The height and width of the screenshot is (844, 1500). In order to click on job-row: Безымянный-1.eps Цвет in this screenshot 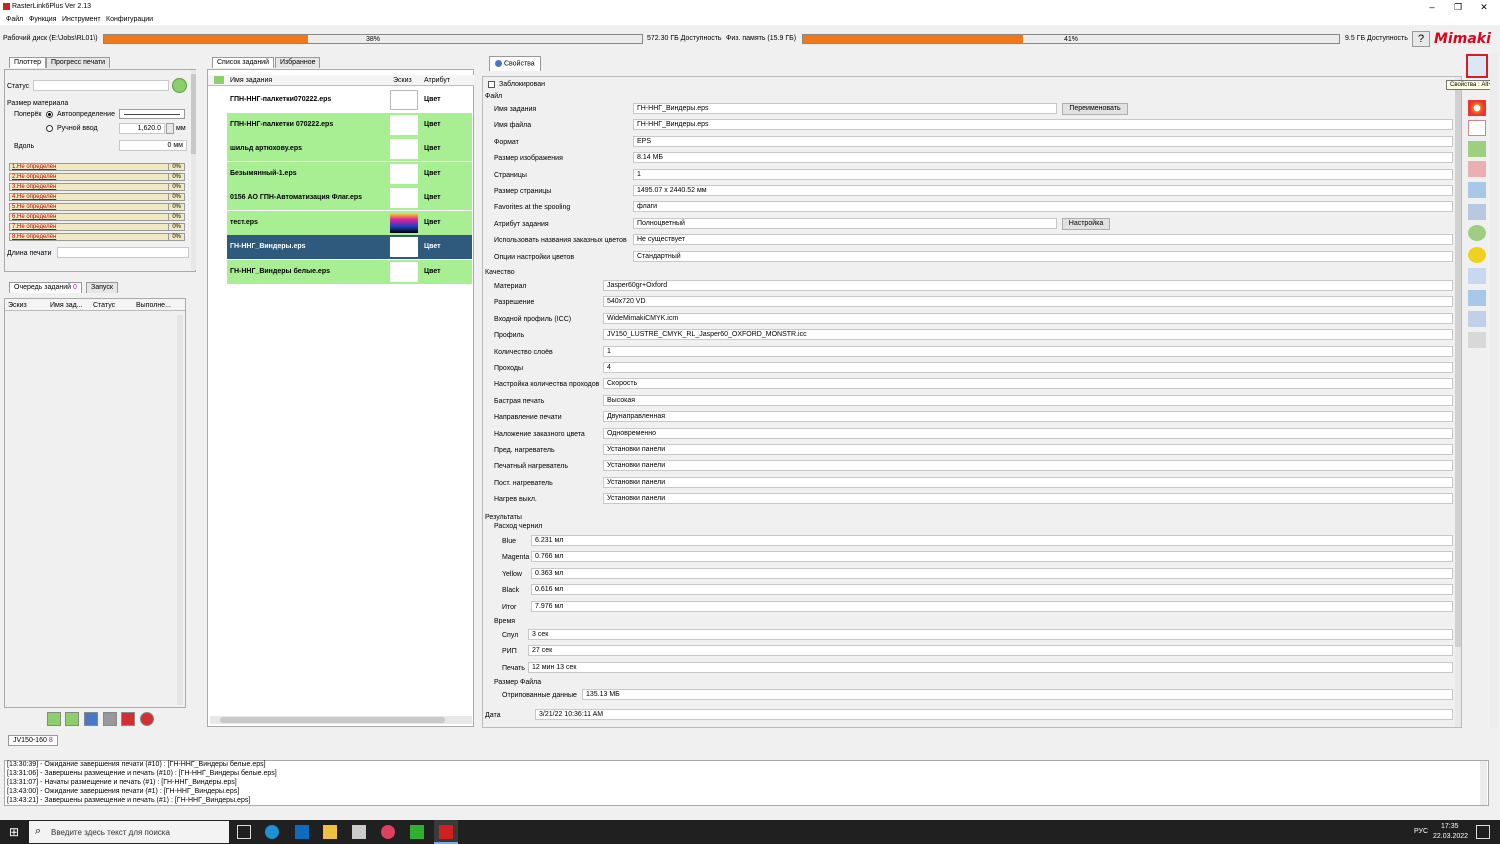, I will do `click(349, 174)`.